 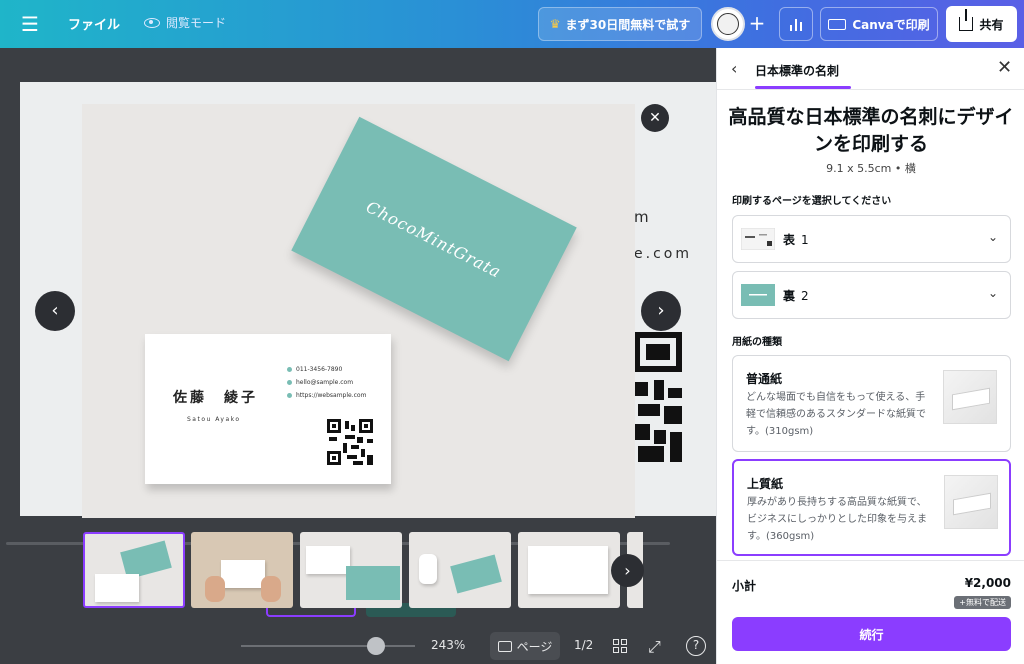 I want to click on card-email-line: hello@sample.com, so click(x=320, y=382).